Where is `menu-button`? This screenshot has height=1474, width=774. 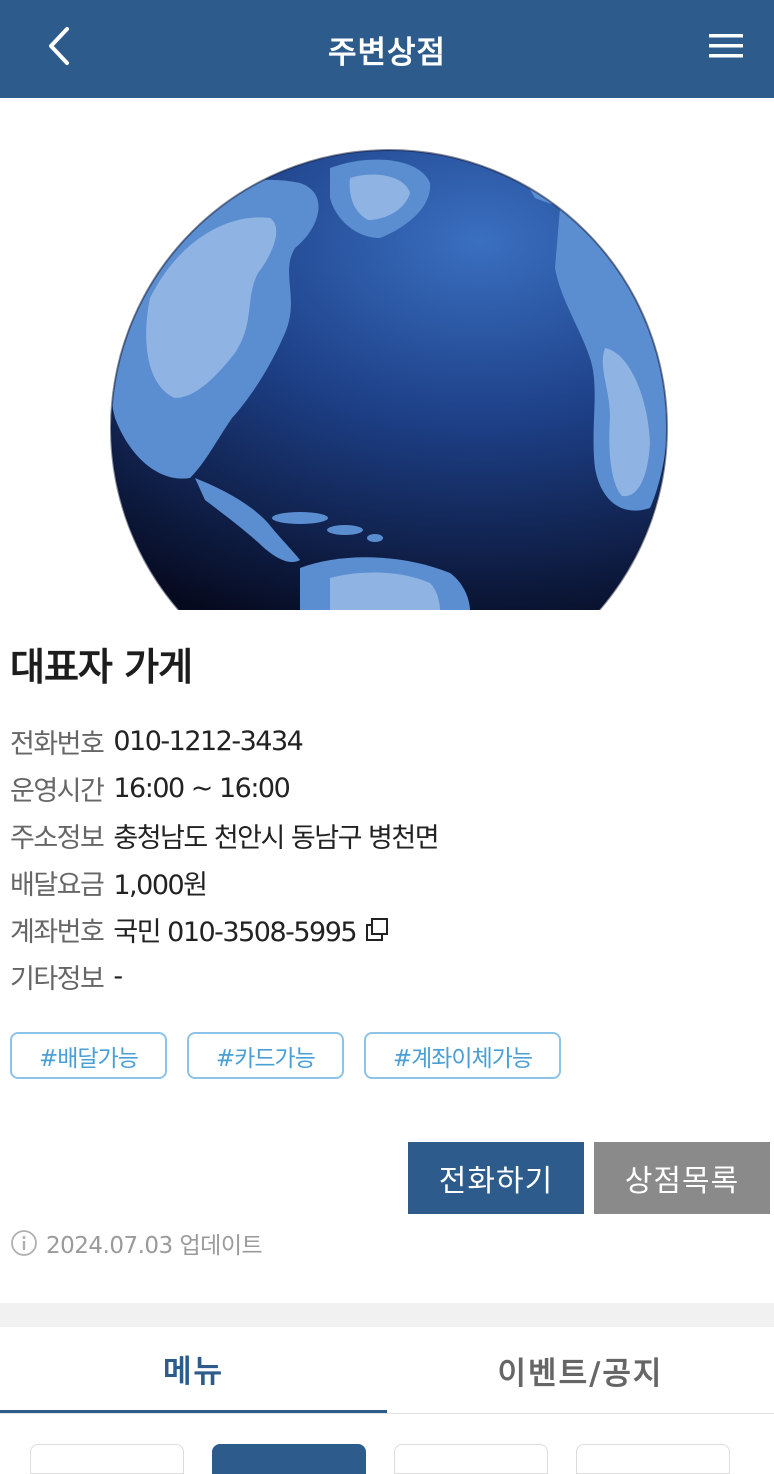 menu-button is located at coordinates (726, 46).